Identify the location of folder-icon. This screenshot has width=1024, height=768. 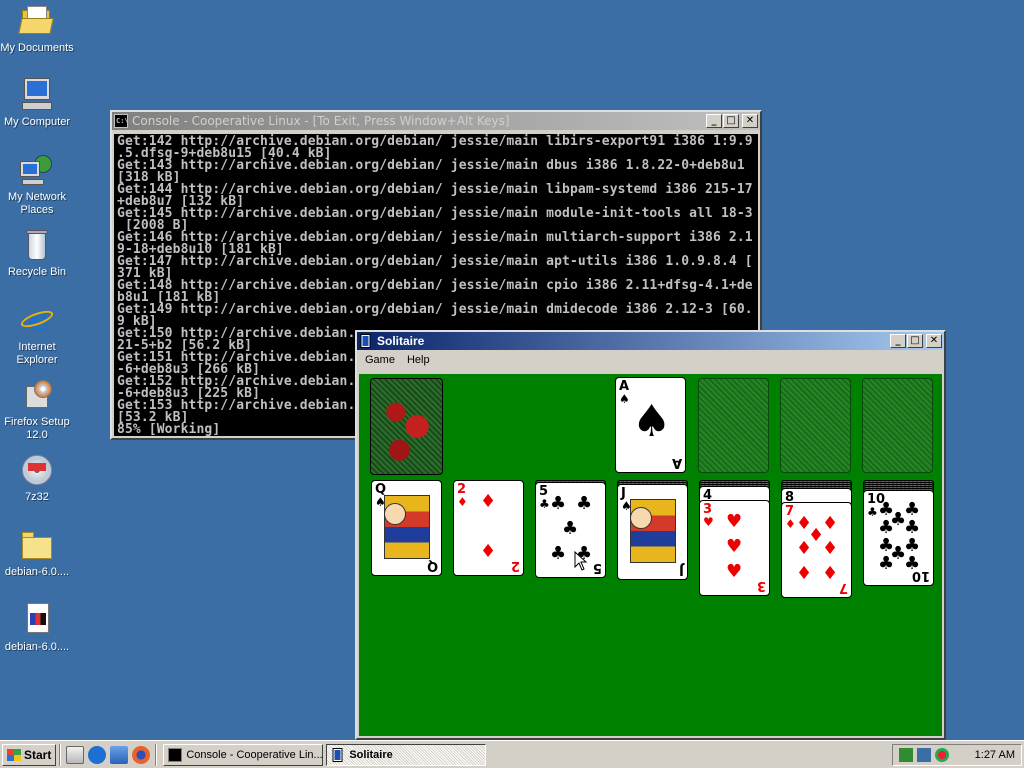
(37, 545).